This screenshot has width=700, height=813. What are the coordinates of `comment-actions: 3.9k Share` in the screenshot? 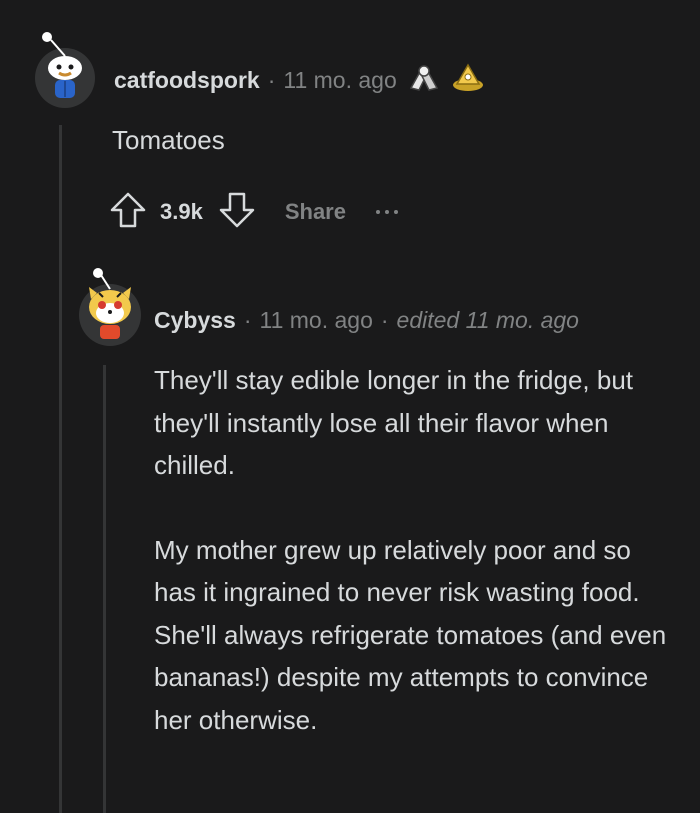 It's located at (253, 212).